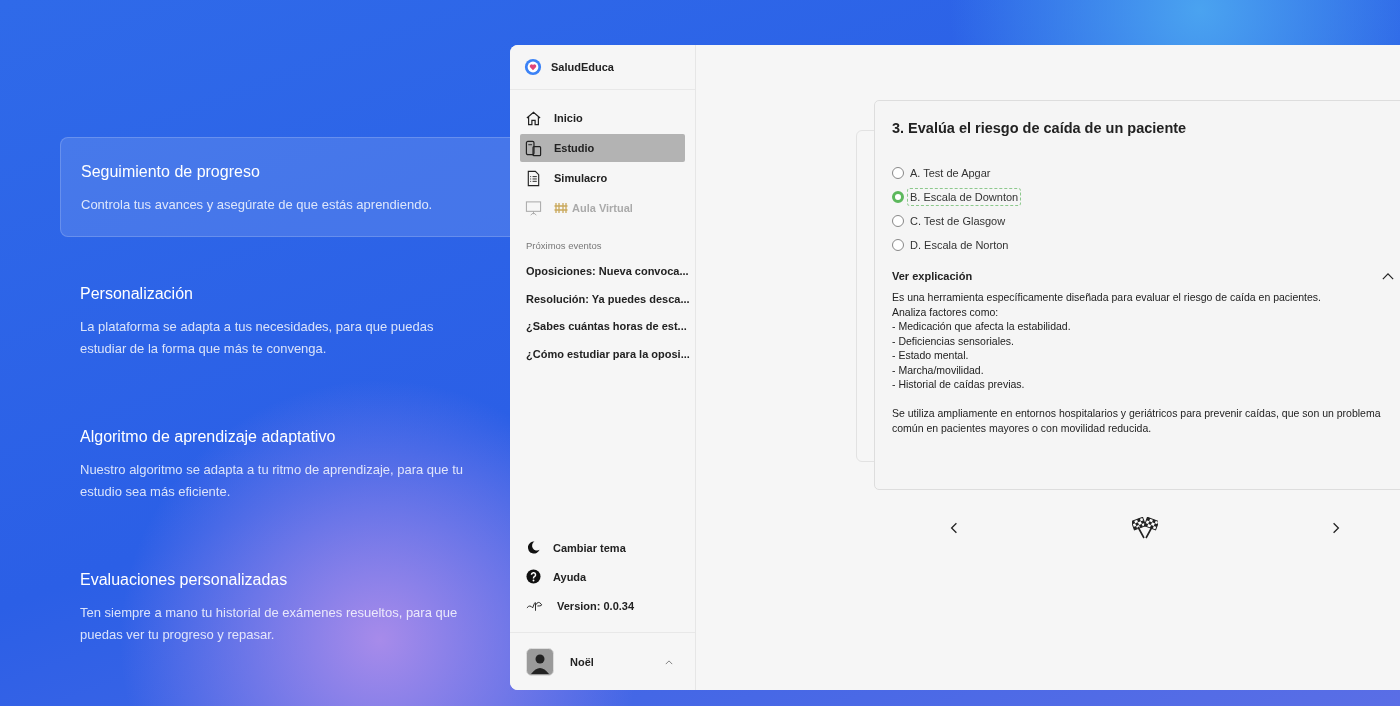  I want to click on version-label: Version: 0.0.34, so click(602, 605).